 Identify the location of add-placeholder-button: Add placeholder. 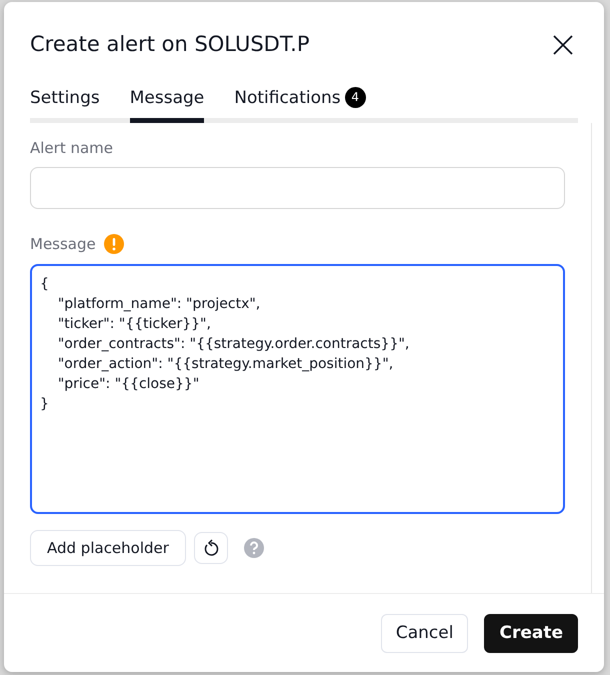
(108, 548).